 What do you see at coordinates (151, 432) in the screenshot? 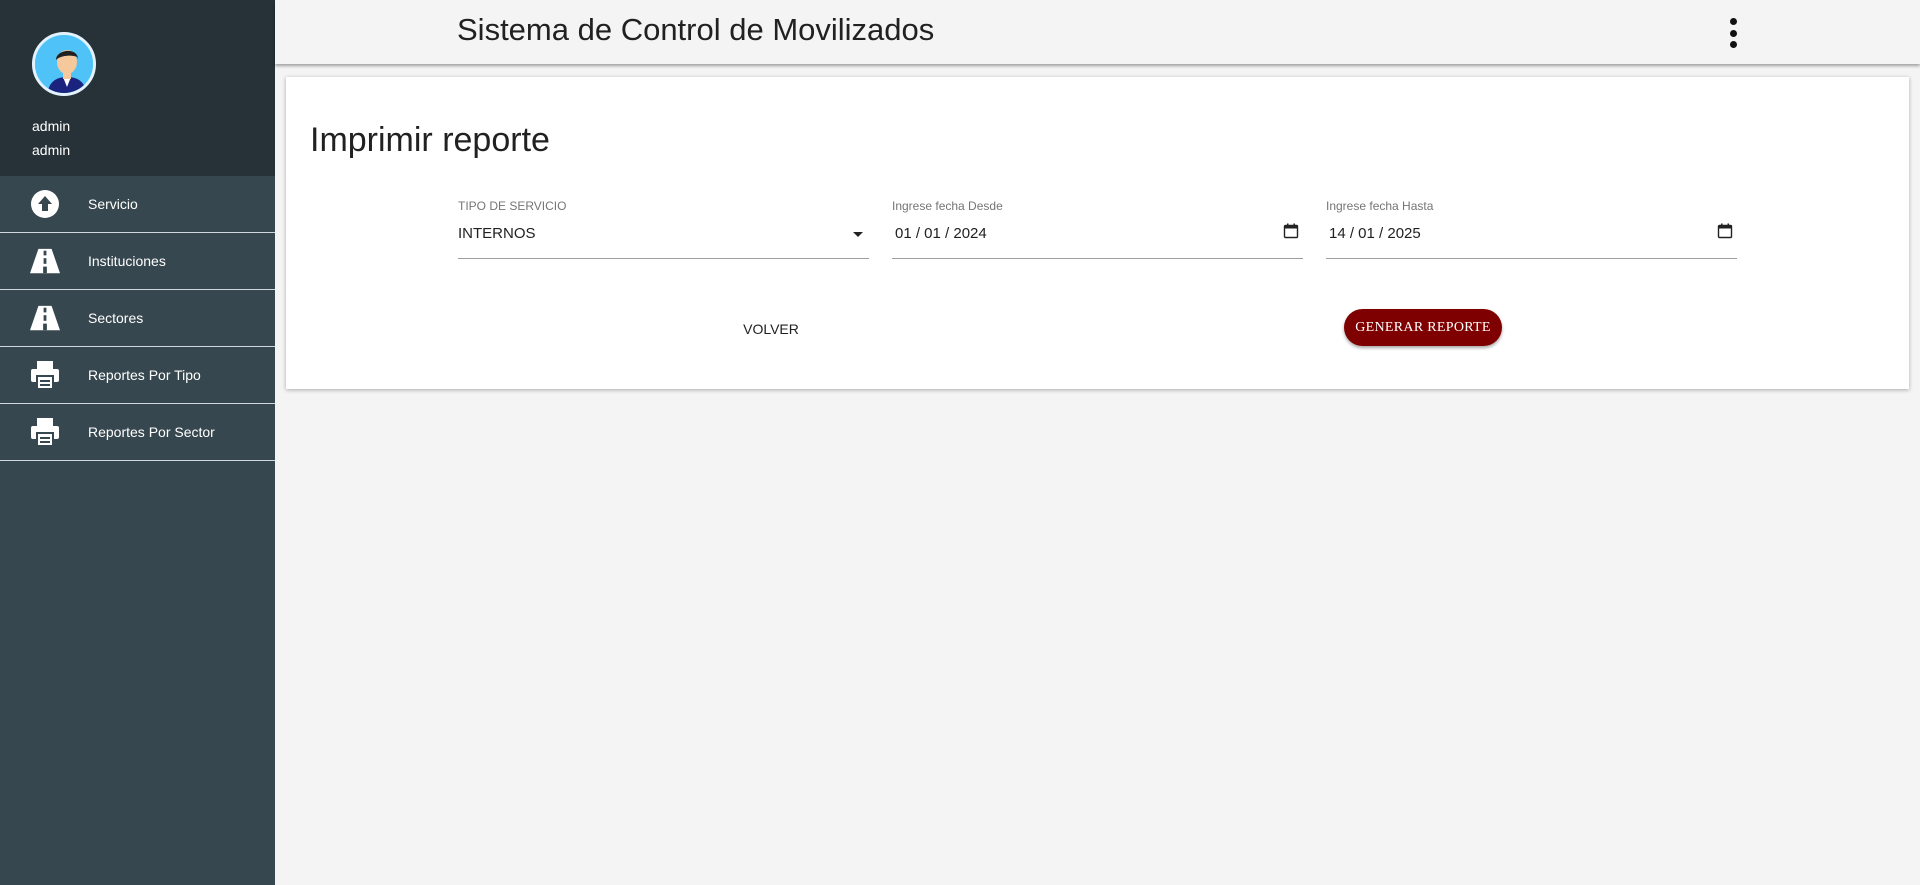
I see `sidebar-item-label: Reportes Por Sector` at bounding box center [151, 432].